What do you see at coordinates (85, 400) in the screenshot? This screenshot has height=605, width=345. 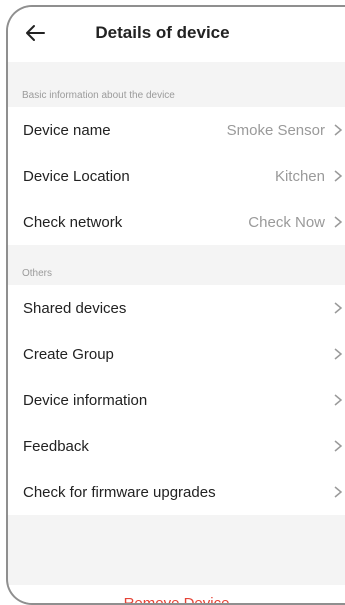 I see `row-label: Device information` at bounding box center [85, 400].